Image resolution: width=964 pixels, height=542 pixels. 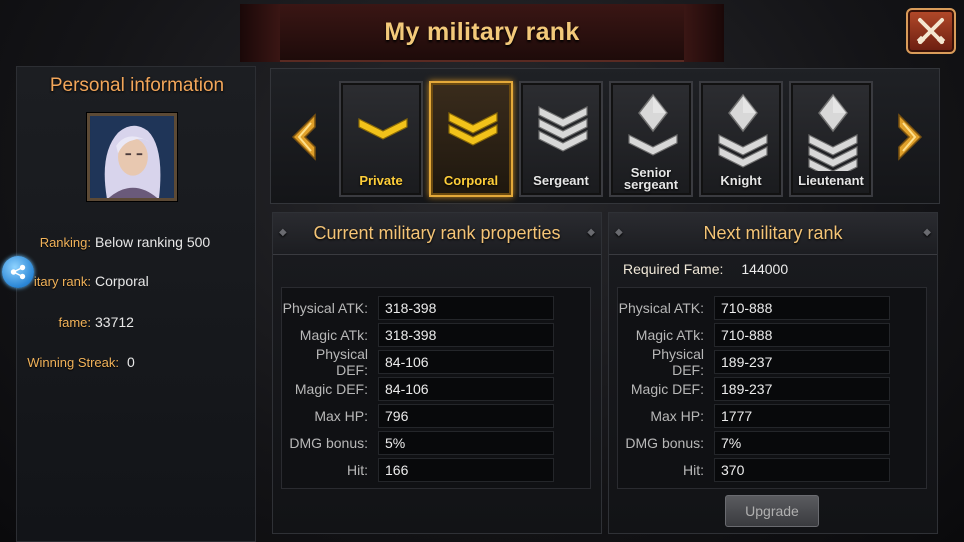 What do you see at coordinates (122, 281) in the screenshot?
I see `military-rank-value: Corporal` at bounding box center [122, 281].